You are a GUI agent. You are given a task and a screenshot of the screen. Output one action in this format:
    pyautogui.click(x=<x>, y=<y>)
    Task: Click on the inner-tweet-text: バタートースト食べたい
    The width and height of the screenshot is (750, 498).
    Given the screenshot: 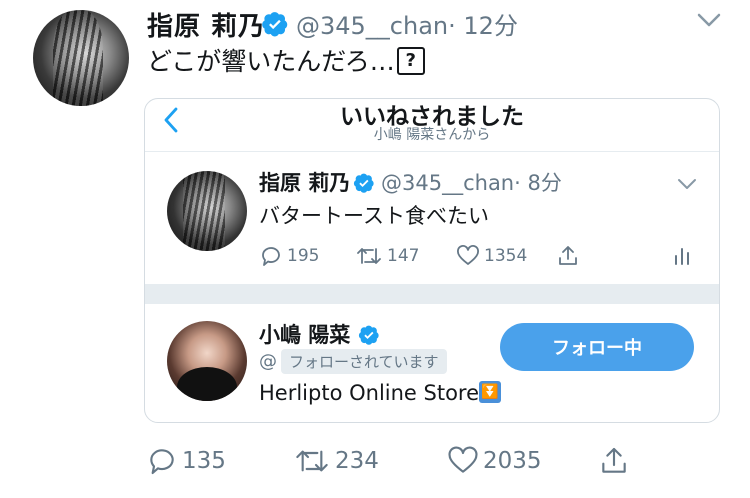 What is the action you would take?
    pyautogui.click(x=374, y=216)
    